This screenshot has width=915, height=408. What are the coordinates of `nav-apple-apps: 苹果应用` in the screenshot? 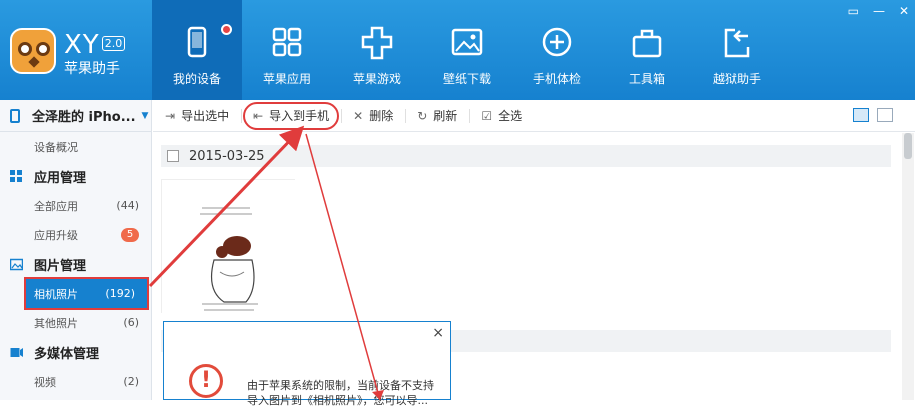 It's located at (287, 50).